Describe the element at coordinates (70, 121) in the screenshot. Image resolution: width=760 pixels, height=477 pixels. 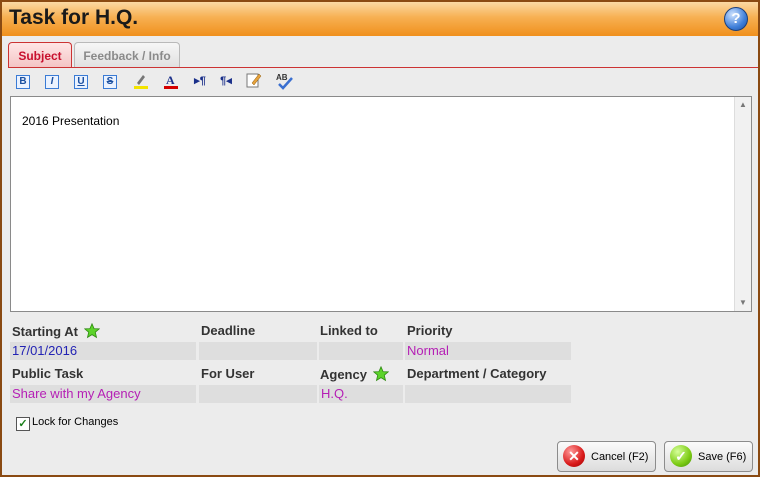
I see `editor-content: 2016 Presentation` at that location.